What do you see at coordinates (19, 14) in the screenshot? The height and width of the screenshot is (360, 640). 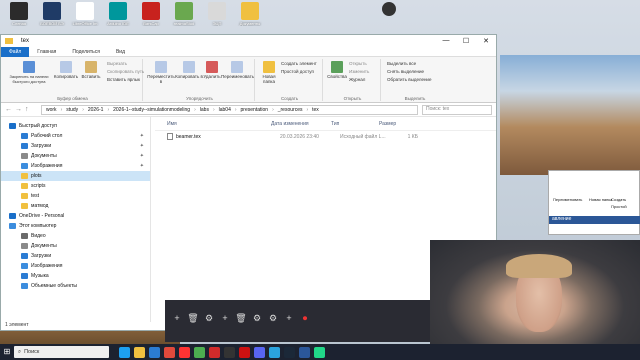 I see `desktop-icon: Слепая` at bounding box center [19, 14].